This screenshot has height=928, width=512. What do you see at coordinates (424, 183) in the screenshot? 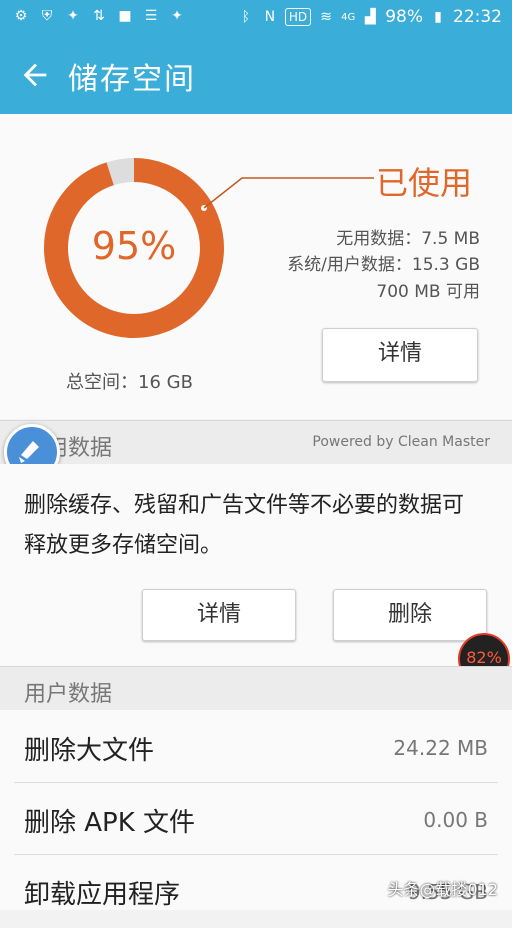
I see `used-title: 已使用` at bounding box center [424, 183].